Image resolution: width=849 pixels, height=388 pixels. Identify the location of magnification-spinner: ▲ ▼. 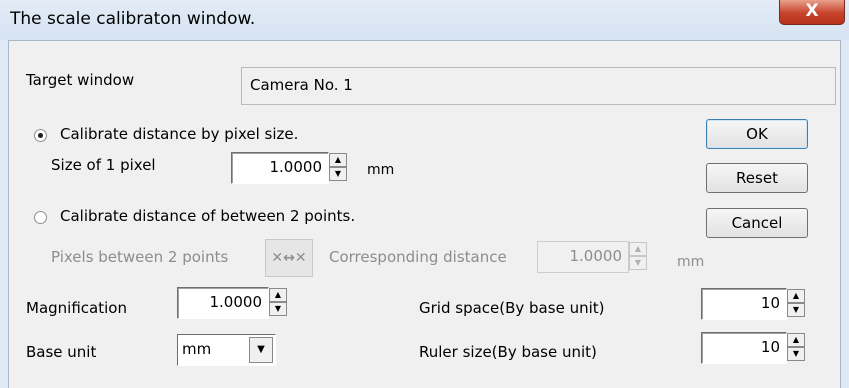
(278, 303).